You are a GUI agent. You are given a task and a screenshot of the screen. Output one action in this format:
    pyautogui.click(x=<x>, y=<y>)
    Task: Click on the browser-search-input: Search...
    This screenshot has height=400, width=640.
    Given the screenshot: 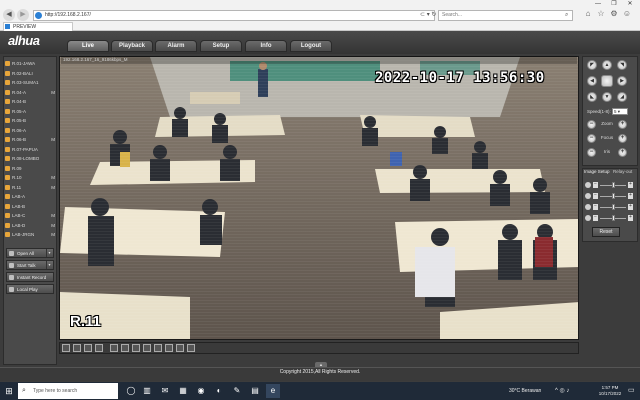 What is the action you would take?
    pyautogui.click(x=505, y=15)
    